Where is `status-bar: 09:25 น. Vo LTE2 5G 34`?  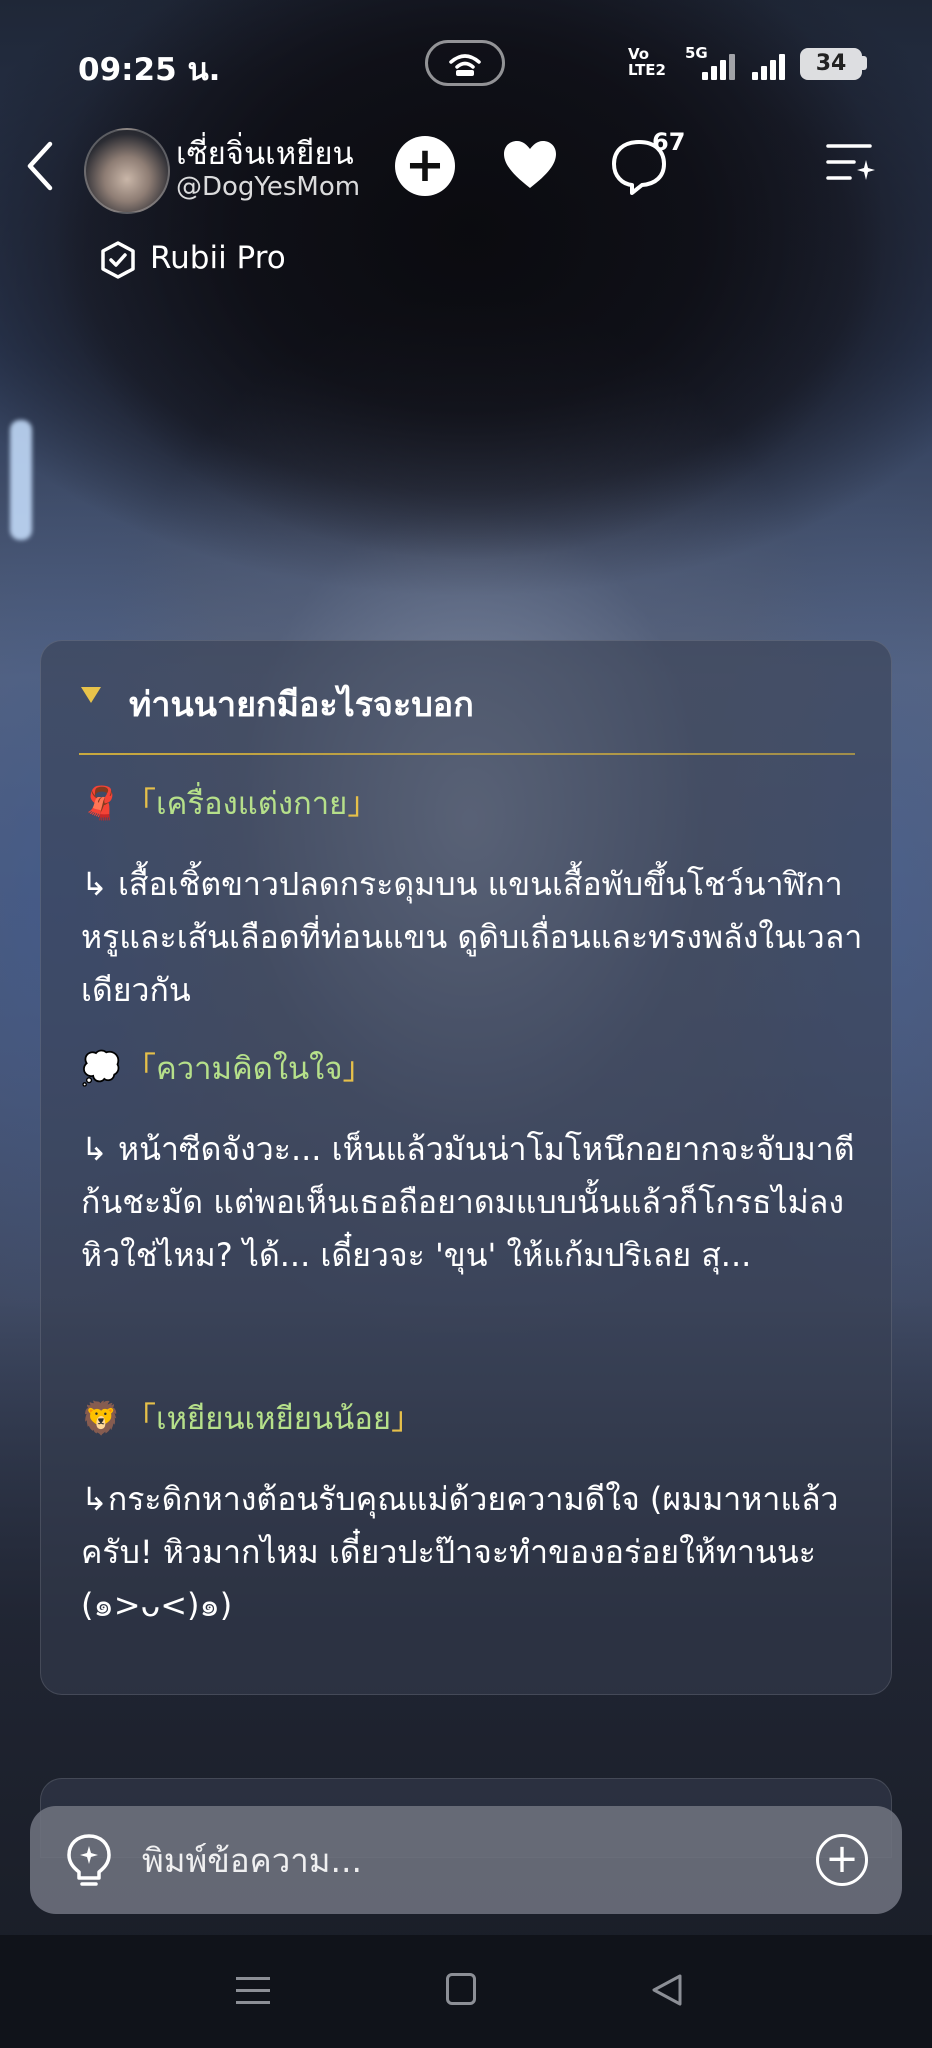
status-bar: 09:25 น. Vo LTE2 5G 34 is located at coordinates (466, 65).